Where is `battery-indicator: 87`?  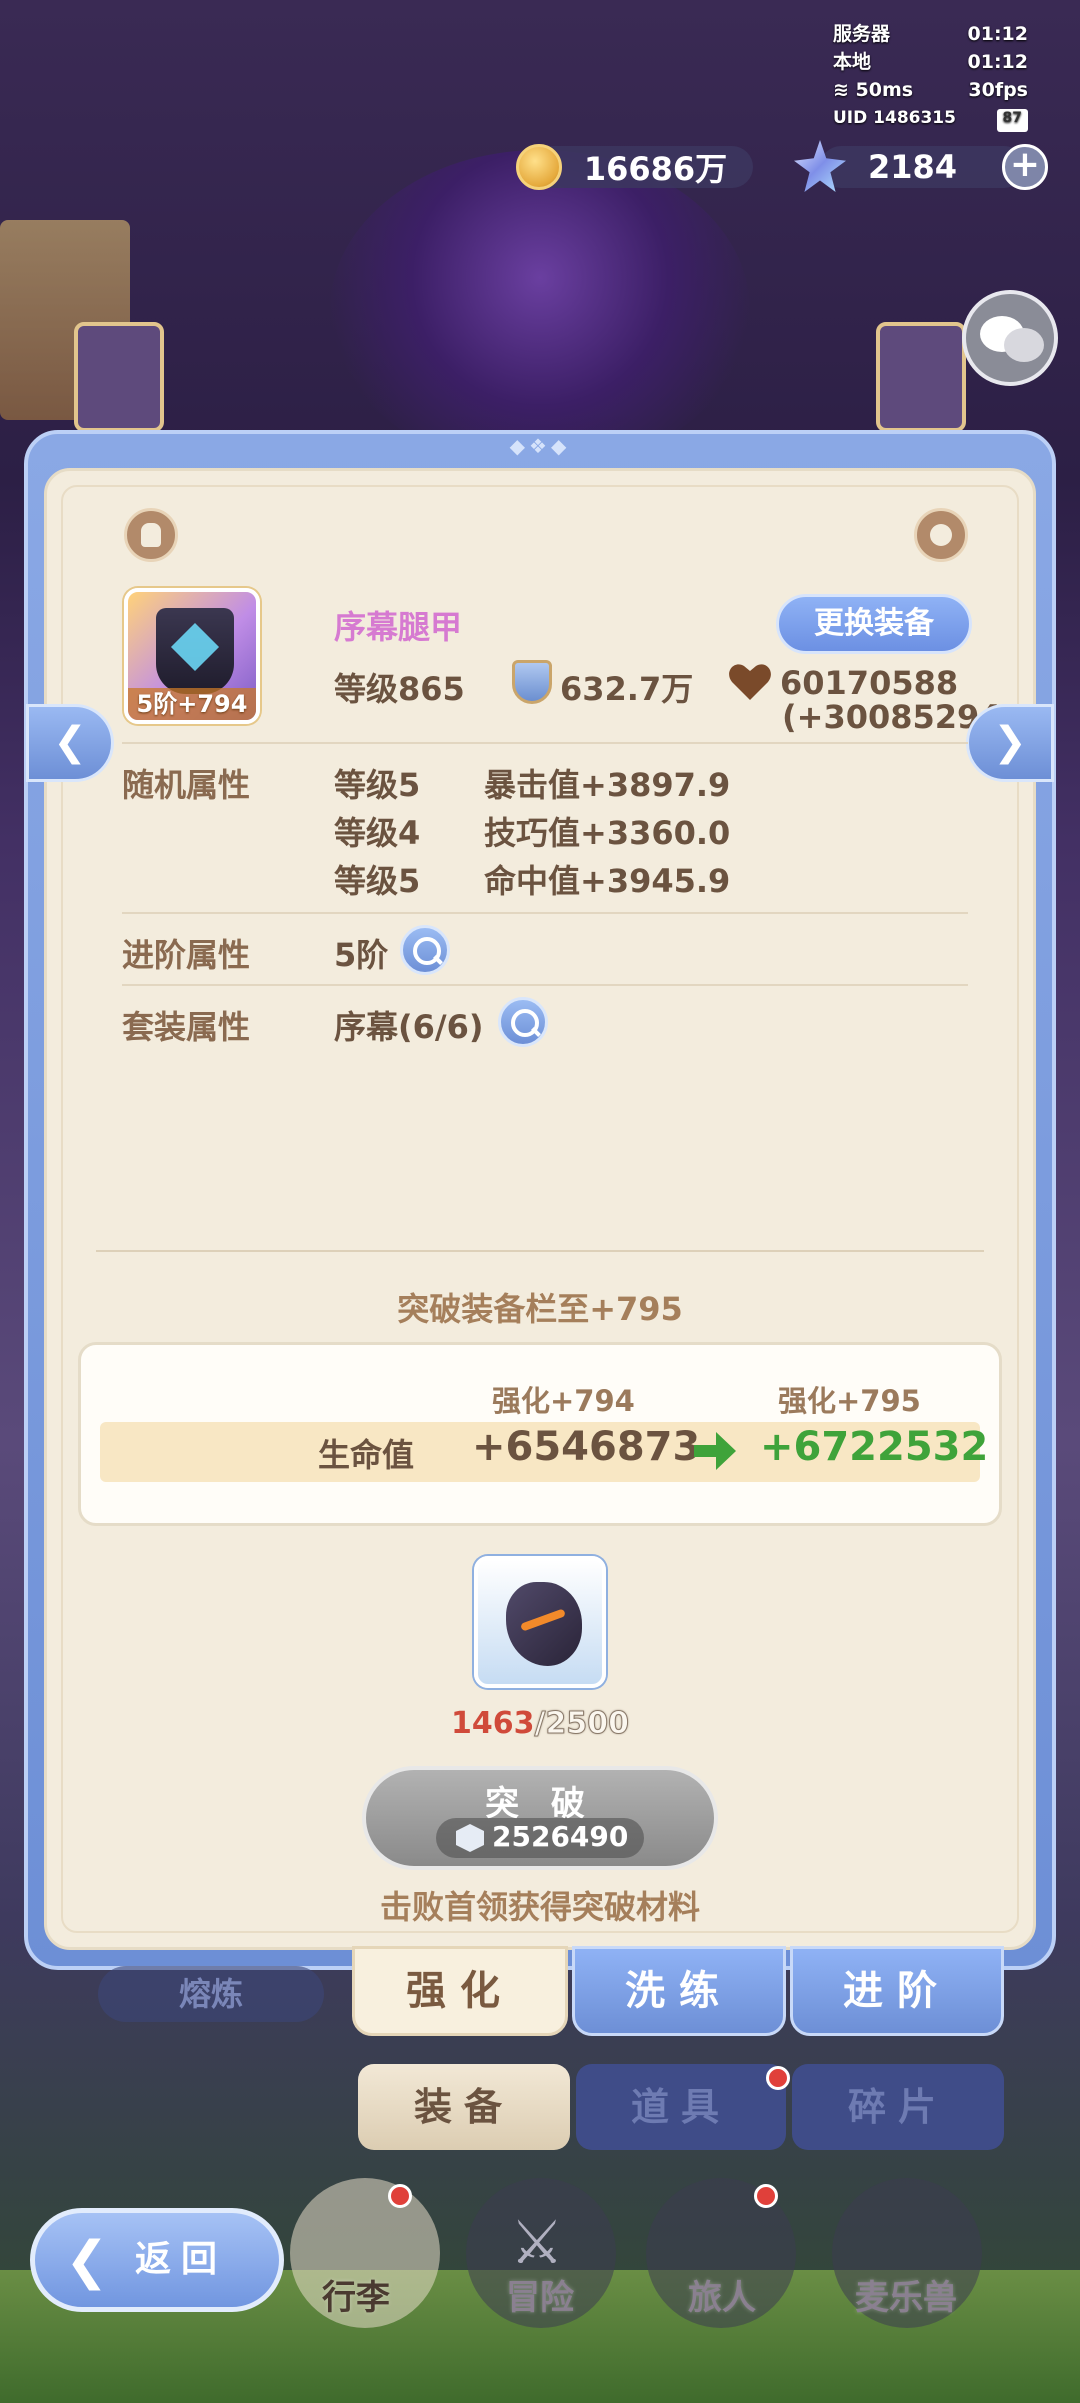
battery-indicator: 87 is located at coordinates (1012, 120).